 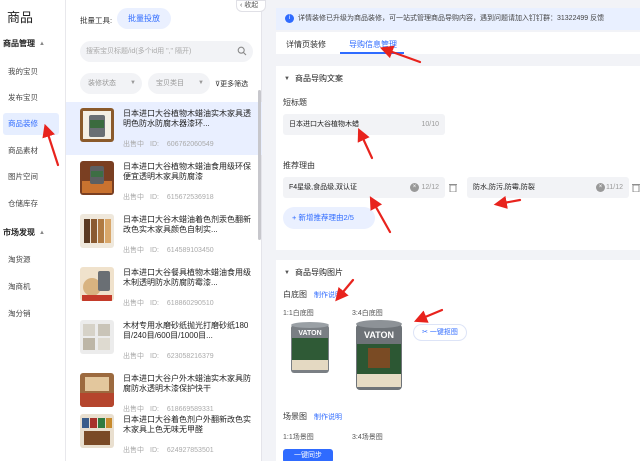 I want to click on decoration-status-filter: 装修状态 ▼, so click(x=111, y=83).